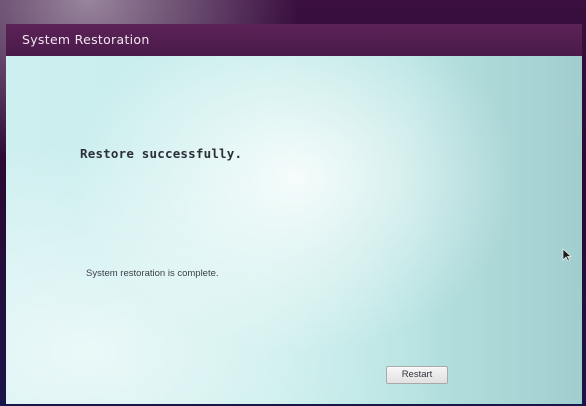 The height and width of the screenshot is (406, 586). I want to click on restart-button: Restart, so click(417, 375).